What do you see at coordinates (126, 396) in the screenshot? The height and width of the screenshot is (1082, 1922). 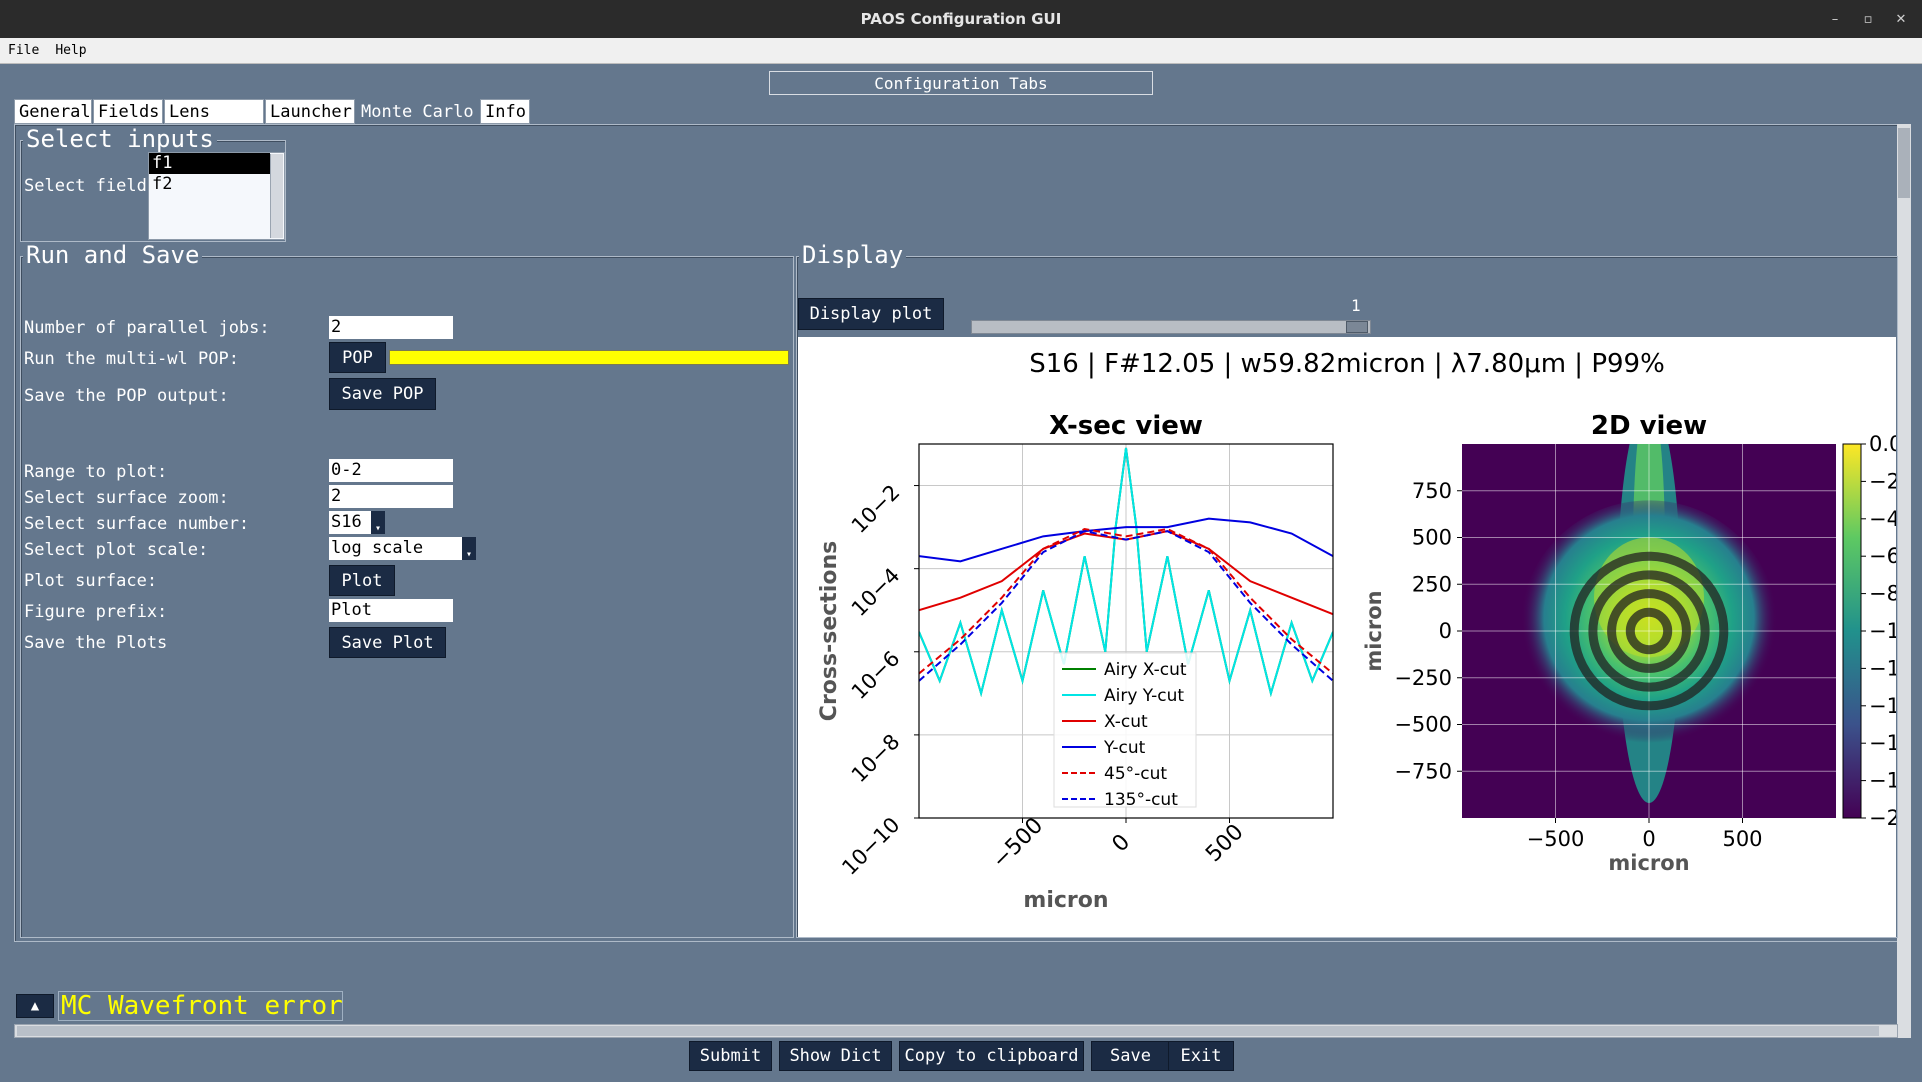 I see `save-pop-label: Save the POP output:` at bounding box center [126, 396].